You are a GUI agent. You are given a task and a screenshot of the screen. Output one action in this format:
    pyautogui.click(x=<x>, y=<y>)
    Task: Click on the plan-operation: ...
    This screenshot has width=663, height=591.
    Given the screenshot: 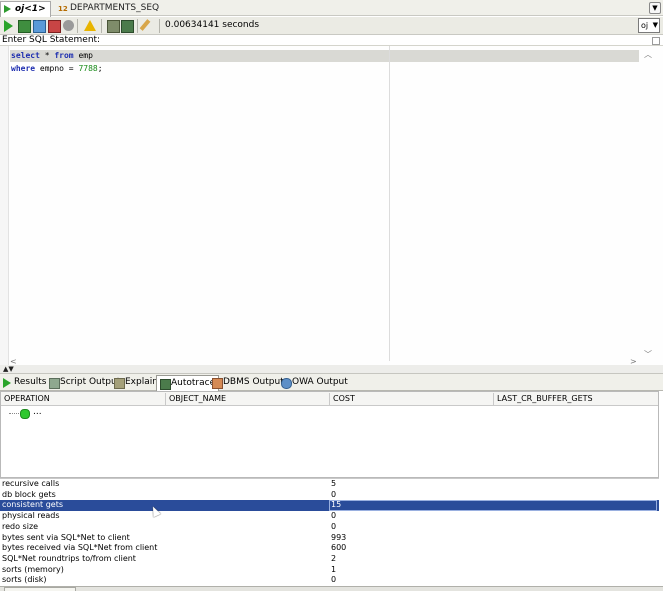 What is the action you would take?
    pyautogui.click(x=37, y=412)
    